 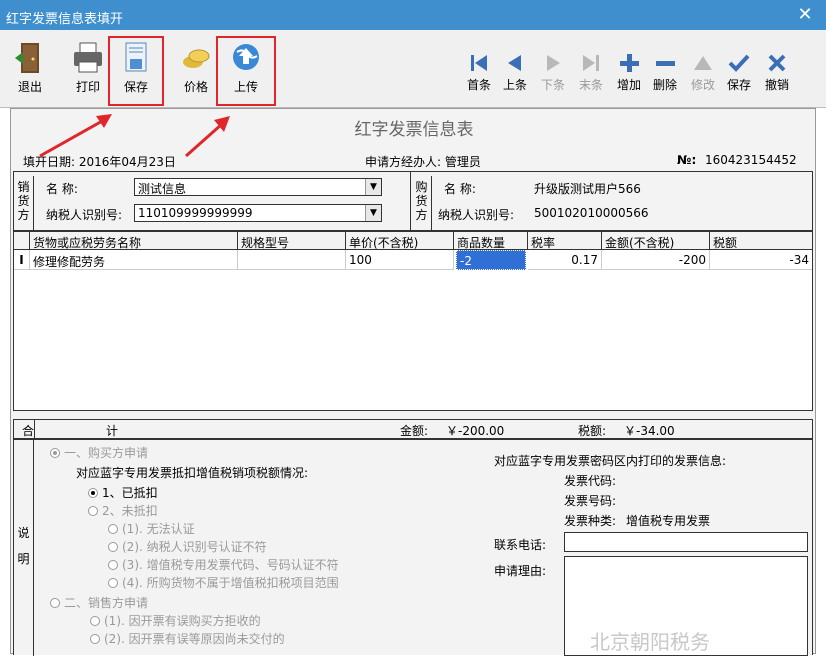 I want to click on next-record-button: 下条, so click(x=553, y=72).